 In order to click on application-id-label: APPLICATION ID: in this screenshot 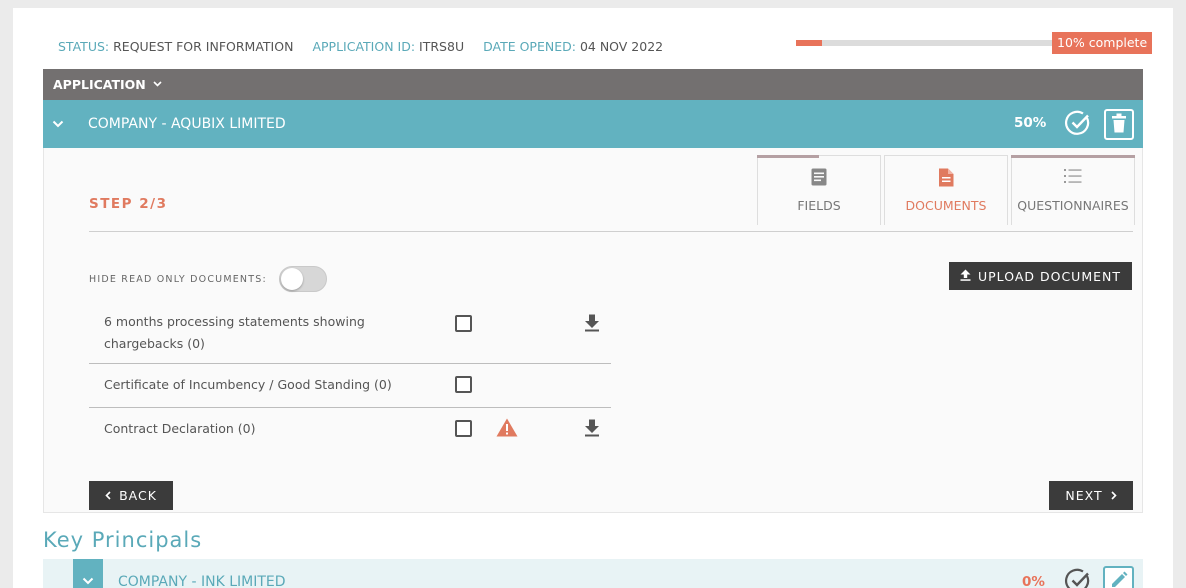, I will do `click(364, 46)`.